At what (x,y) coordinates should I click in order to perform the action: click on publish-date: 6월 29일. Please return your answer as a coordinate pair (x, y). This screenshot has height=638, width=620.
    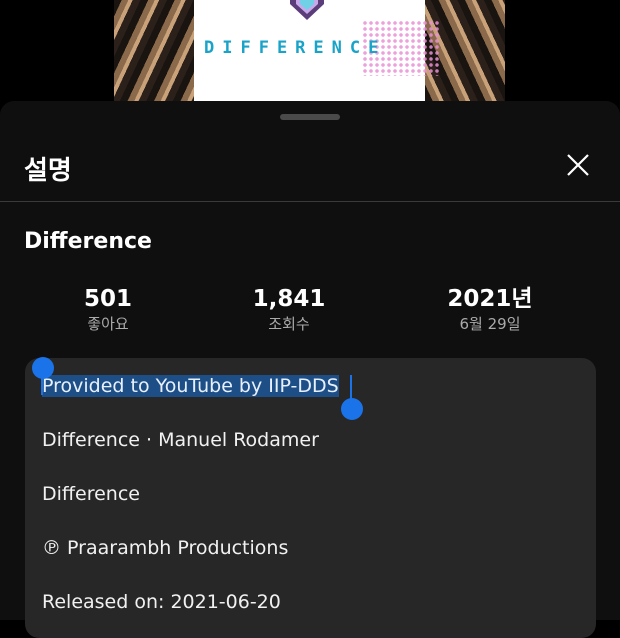
    Looking at the image, I should click on (490, 324).